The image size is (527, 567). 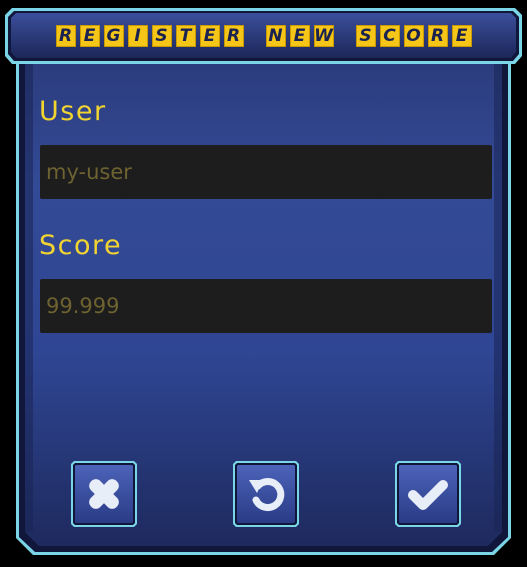 I want to click on title-letter: I, so click(x=137, y=36).